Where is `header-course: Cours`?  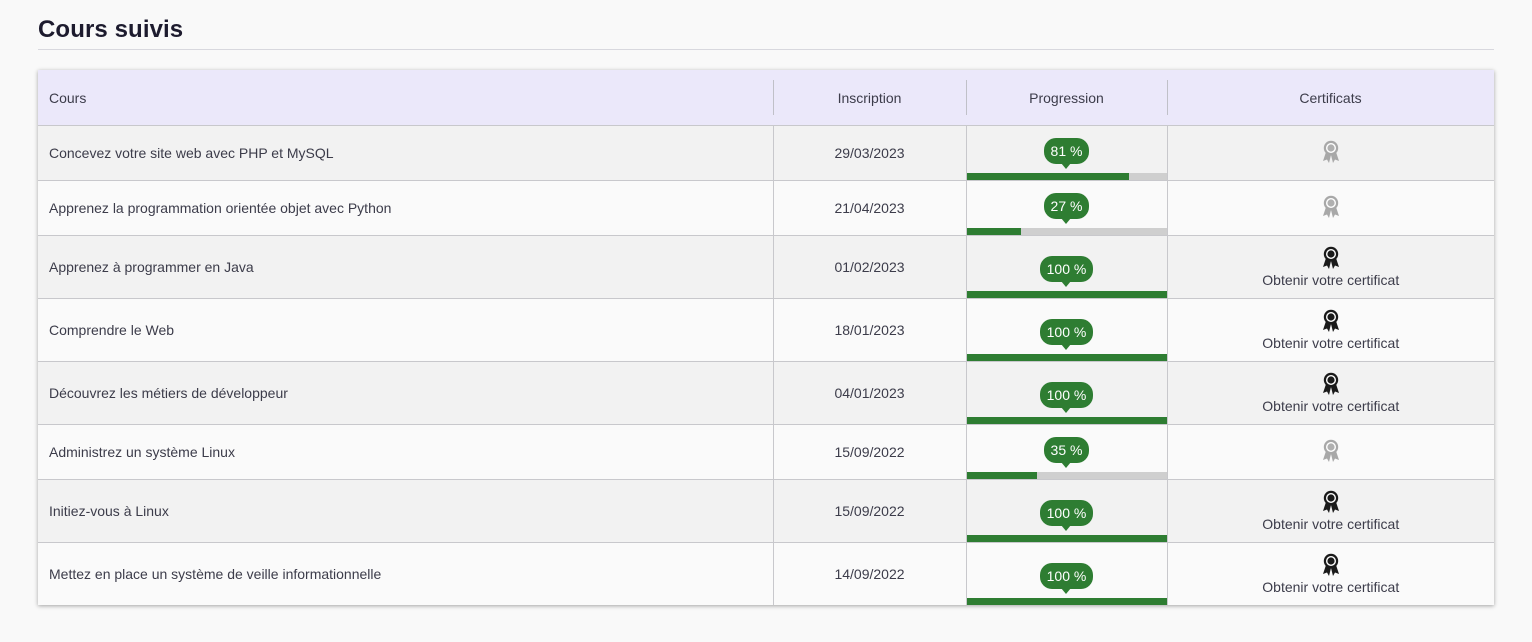
header-course: Cours is located at coordinates (405, 98).